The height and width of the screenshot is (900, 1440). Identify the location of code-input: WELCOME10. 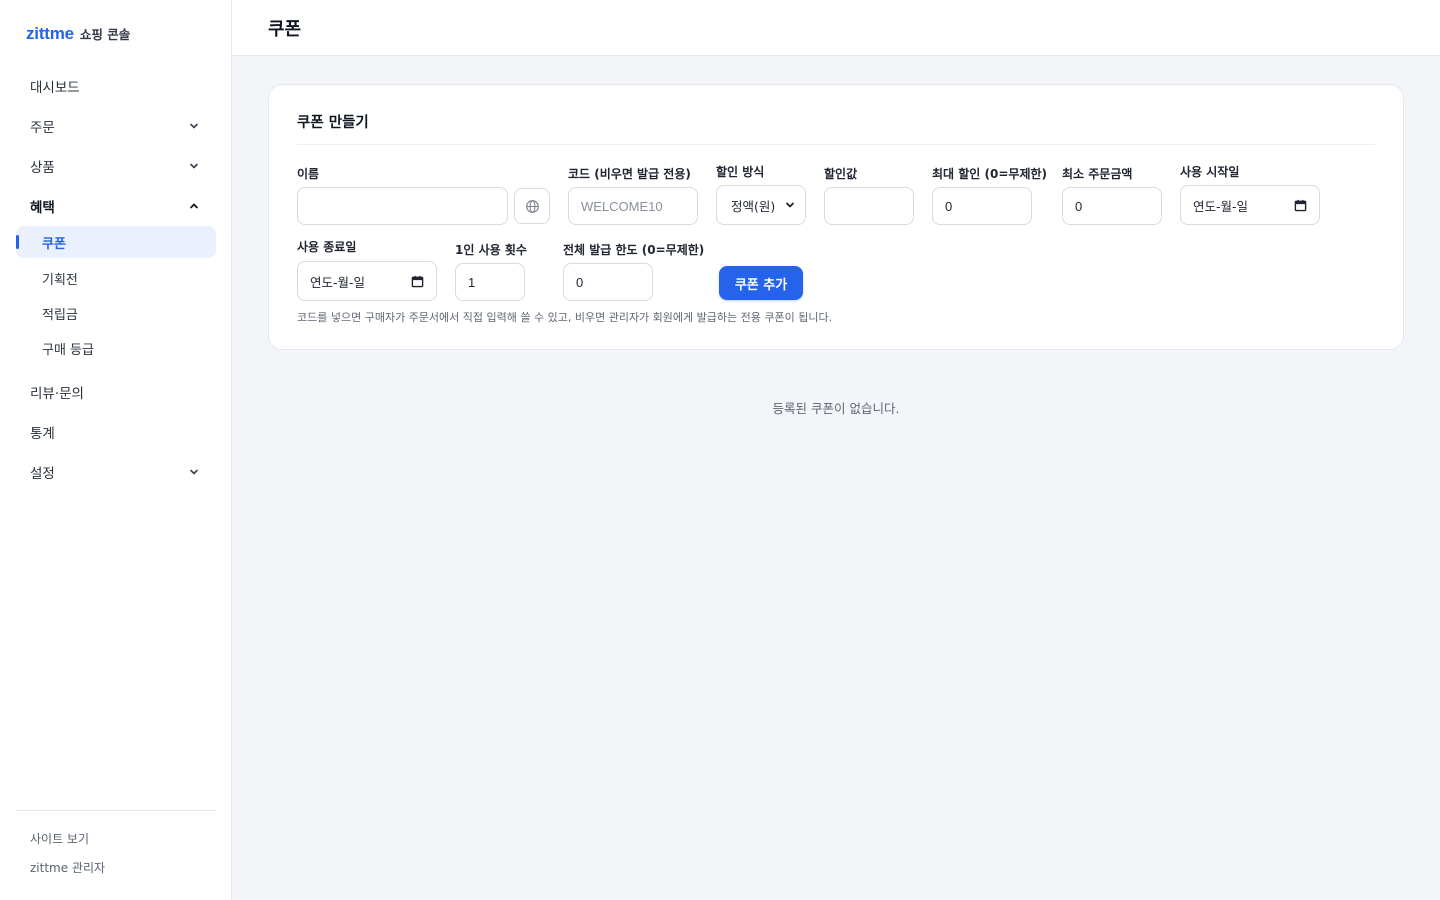
(633, 206).